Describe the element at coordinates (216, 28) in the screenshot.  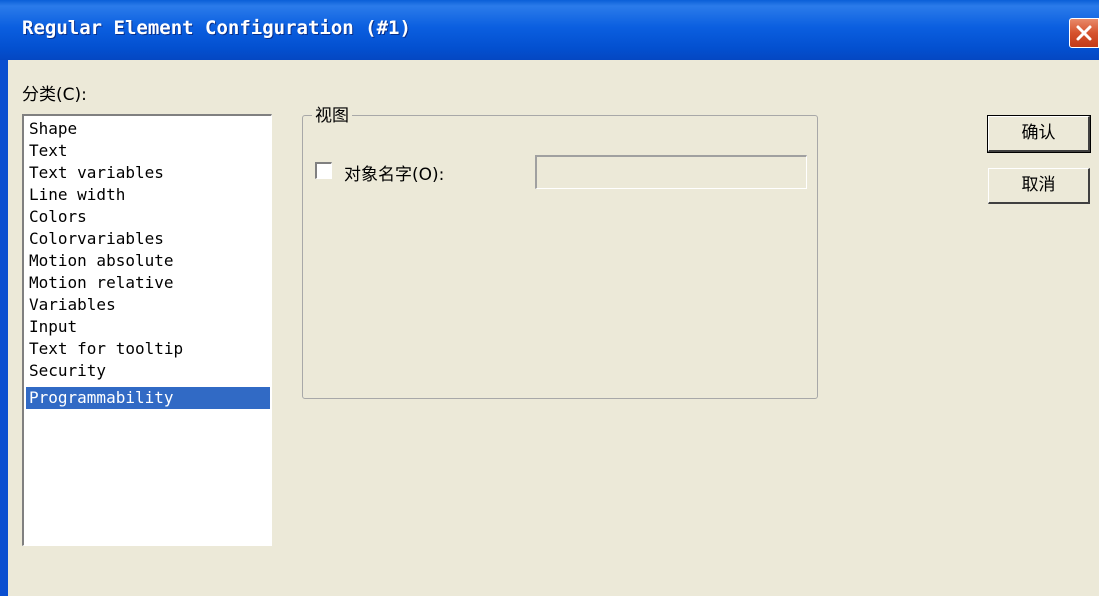
I see `window-title: Regular Element Configuration (#1)` at that location.